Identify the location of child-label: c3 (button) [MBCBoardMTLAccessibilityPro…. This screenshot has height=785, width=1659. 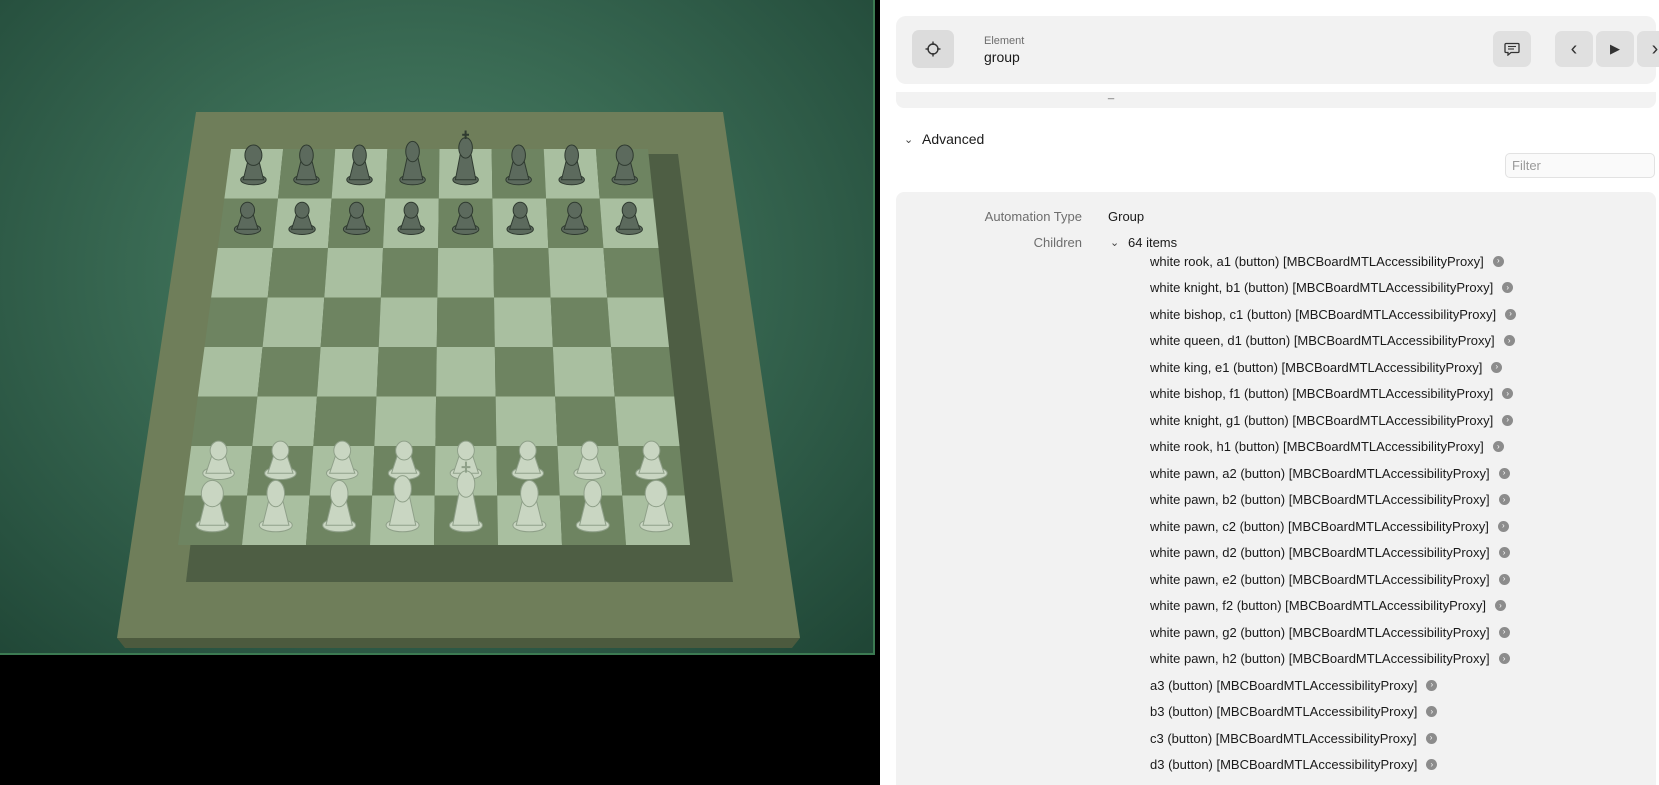
(1283, 738).